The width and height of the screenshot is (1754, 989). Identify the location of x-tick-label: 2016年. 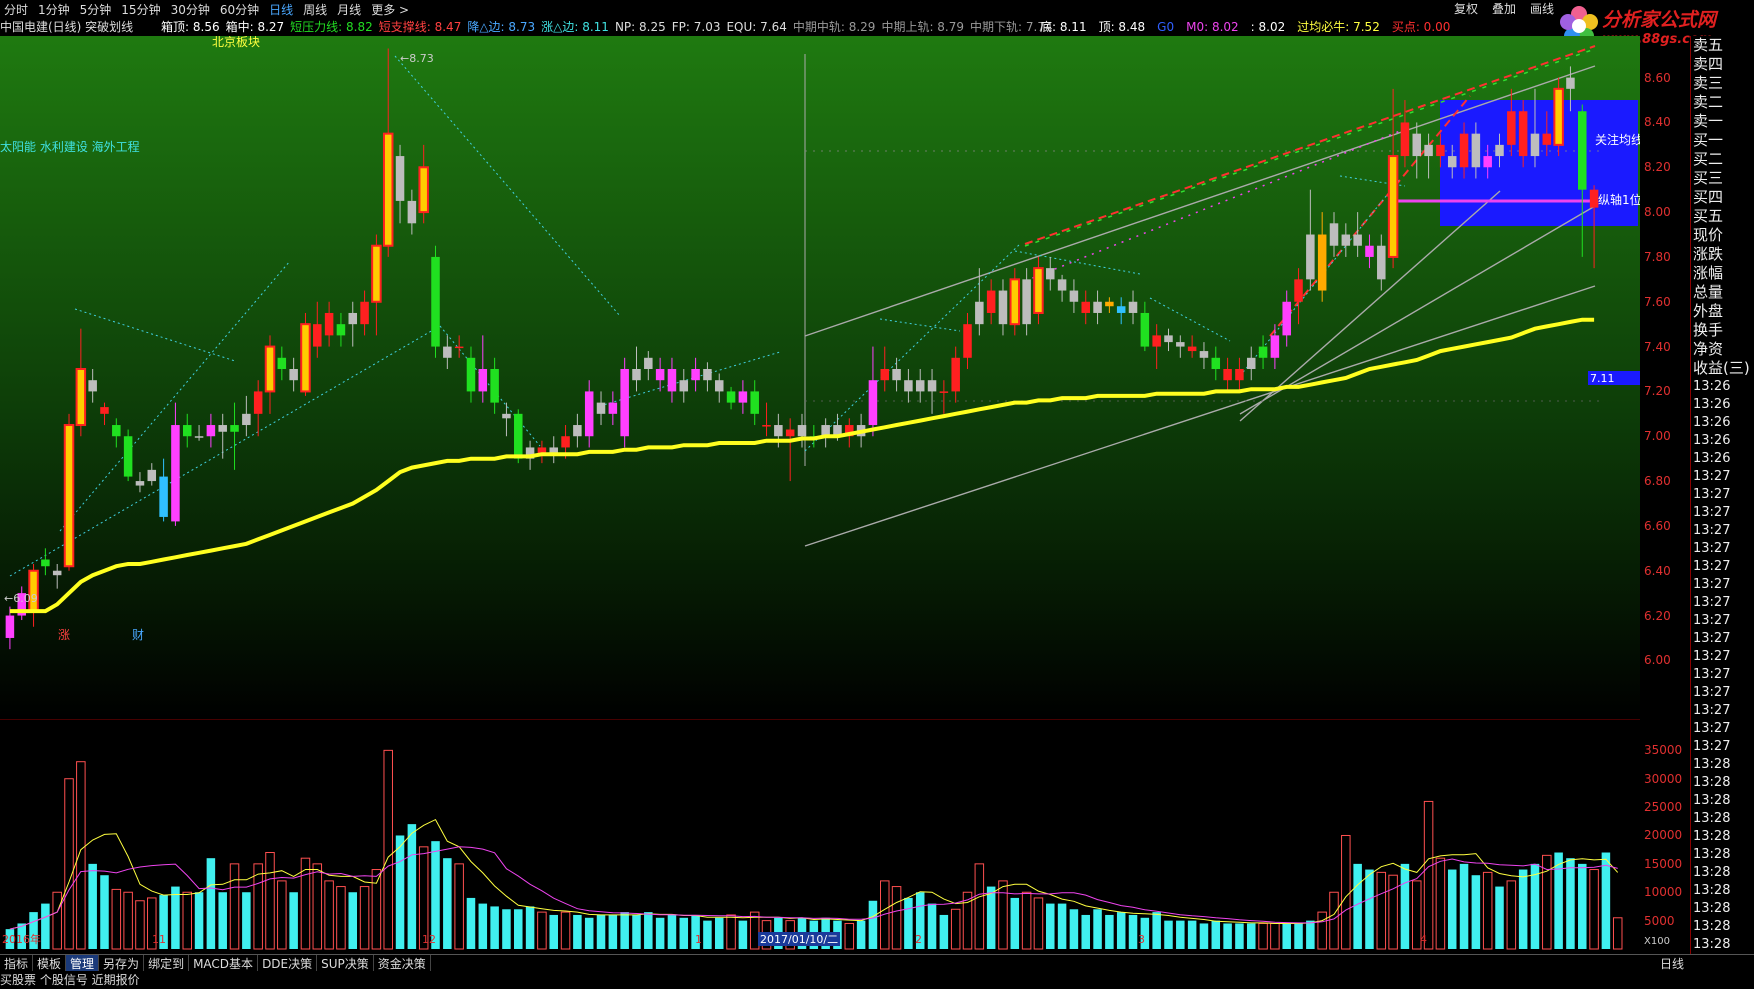
(21, 939).